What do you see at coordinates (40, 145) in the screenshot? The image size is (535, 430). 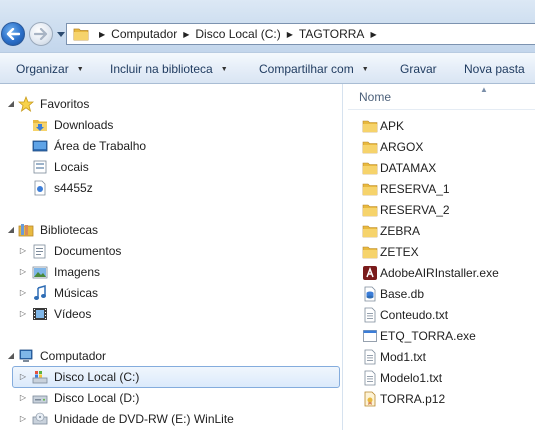 I see `desktop-icon` at bounding box center [40, 145].